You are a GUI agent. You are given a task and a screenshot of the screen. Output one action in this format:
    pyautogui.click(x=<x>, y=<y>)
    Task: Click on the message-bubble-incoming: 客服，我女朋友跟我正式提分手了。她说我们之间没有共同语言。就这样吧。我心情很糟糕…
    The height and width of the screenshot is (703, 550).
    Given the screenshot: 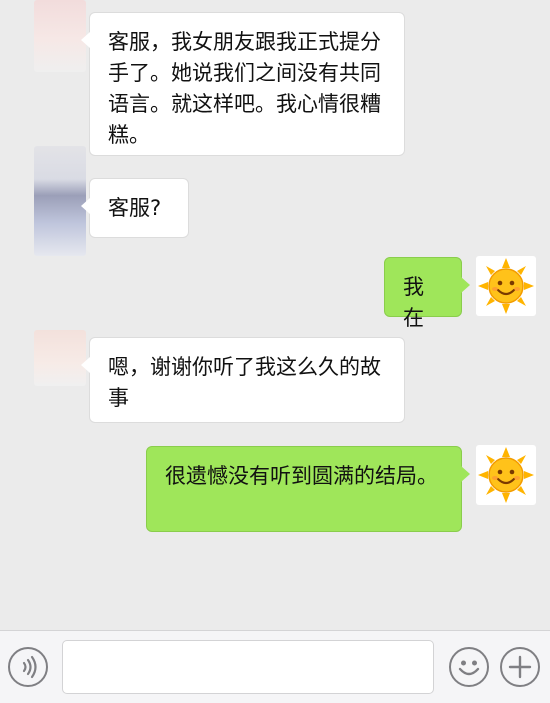 What is the action you would take?
    pyautogui.click(x=243, y=84)
    